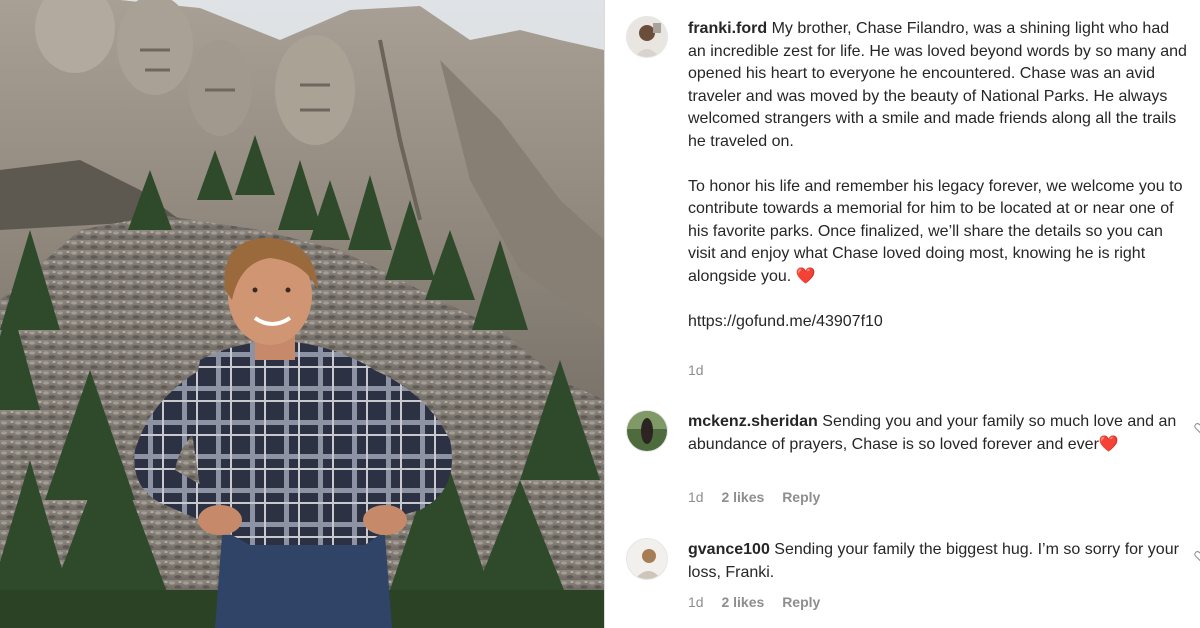 The image size is (1200, 628). I want to click on caption-meta: 1d, so click(703, 370).